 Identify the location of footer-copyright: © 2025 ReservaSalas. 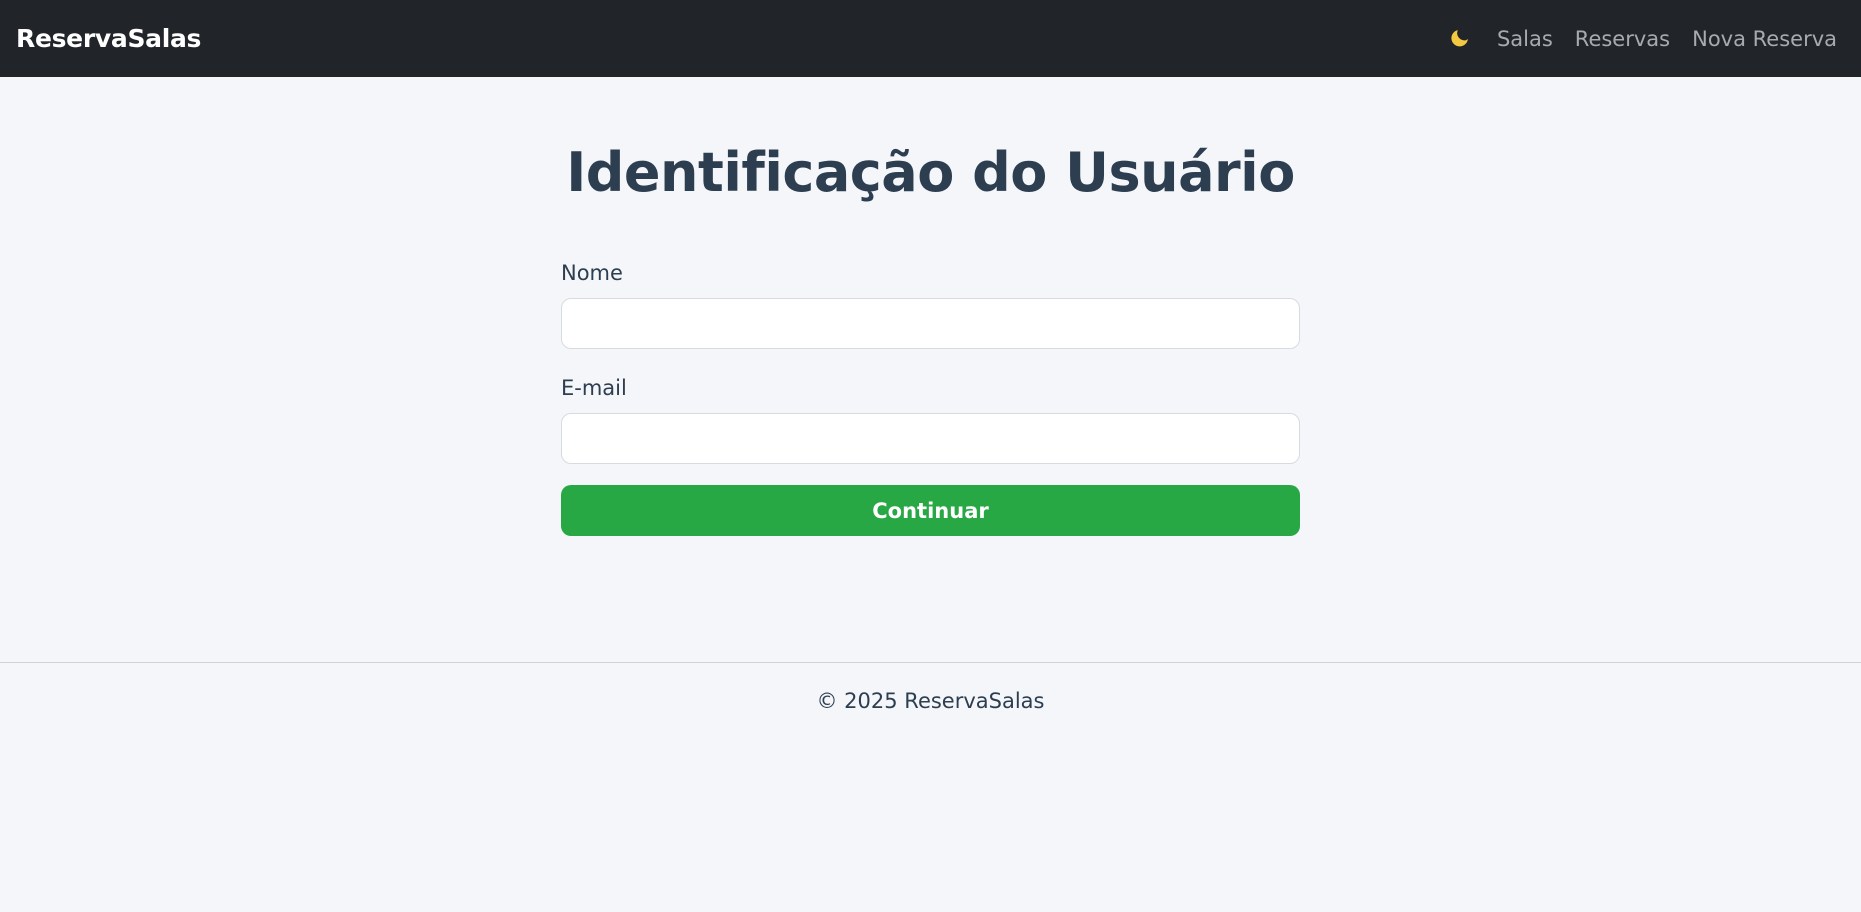
(930, 701).